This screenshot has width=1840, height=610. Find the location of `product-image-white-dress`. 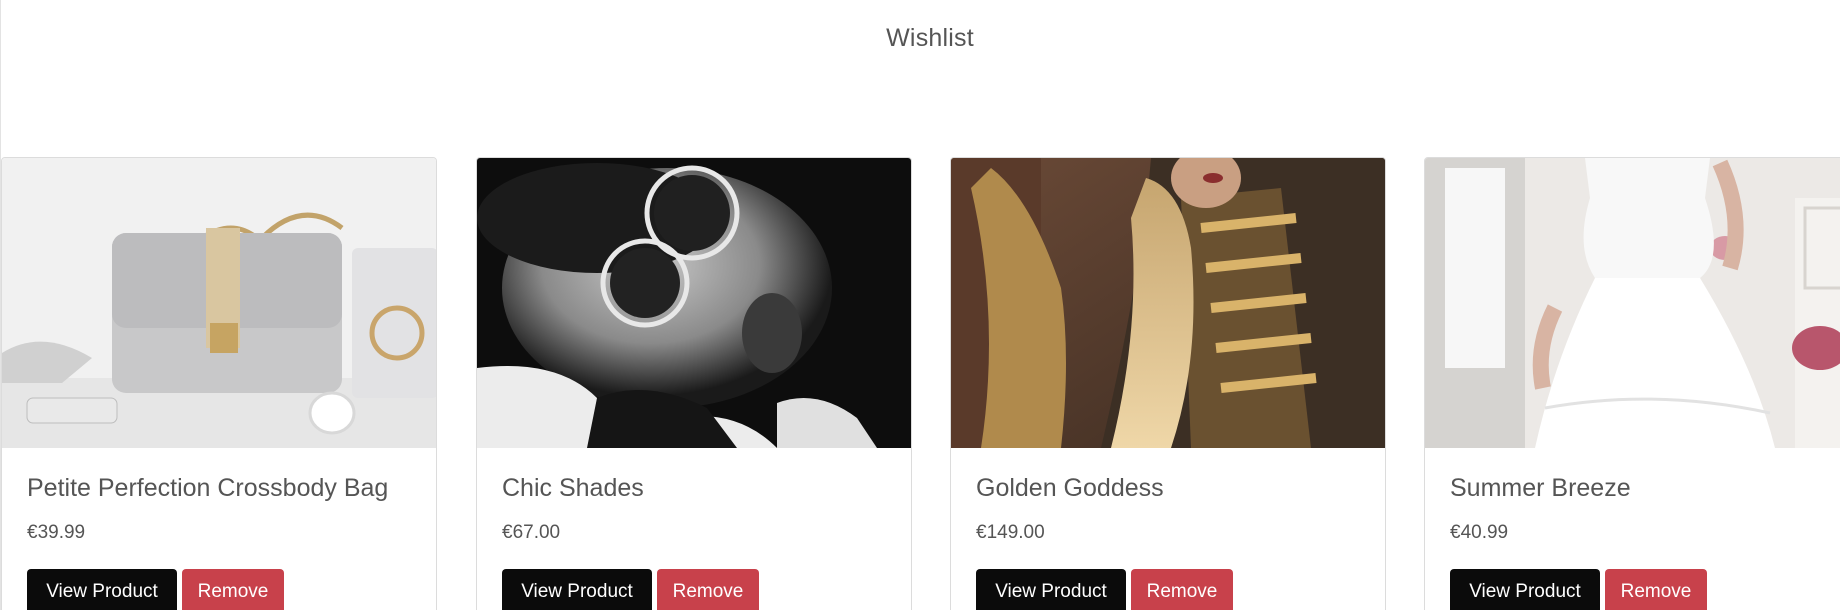

product-image-white-dress is located at coordinates (1632, 303).